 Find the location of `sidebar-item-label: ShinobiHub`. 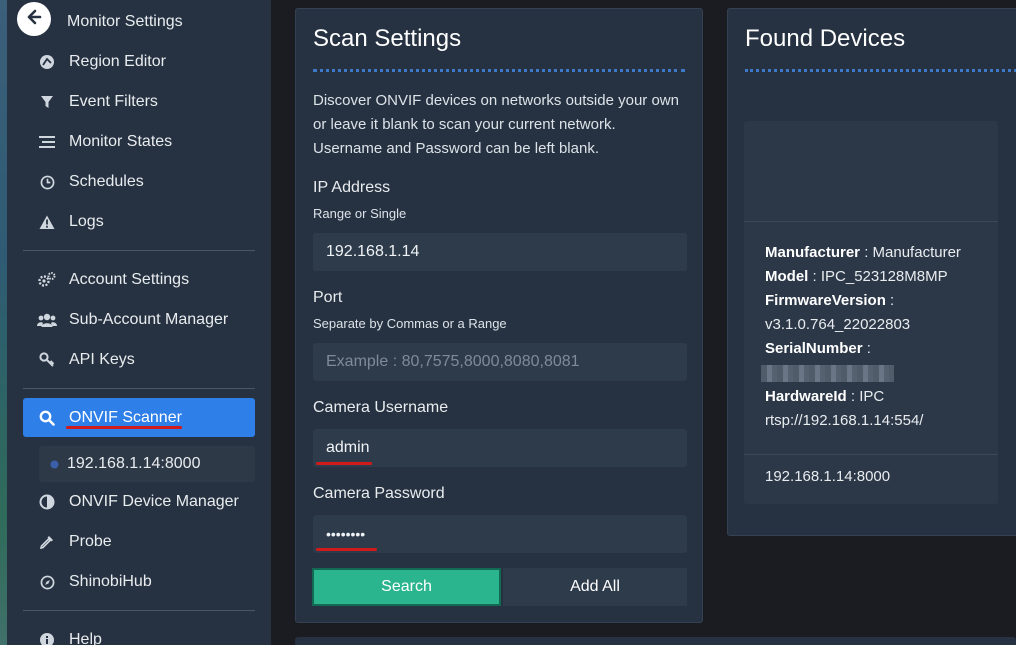

sidebar-item-label: ShinobiHub is located at coordinates (110, 581).